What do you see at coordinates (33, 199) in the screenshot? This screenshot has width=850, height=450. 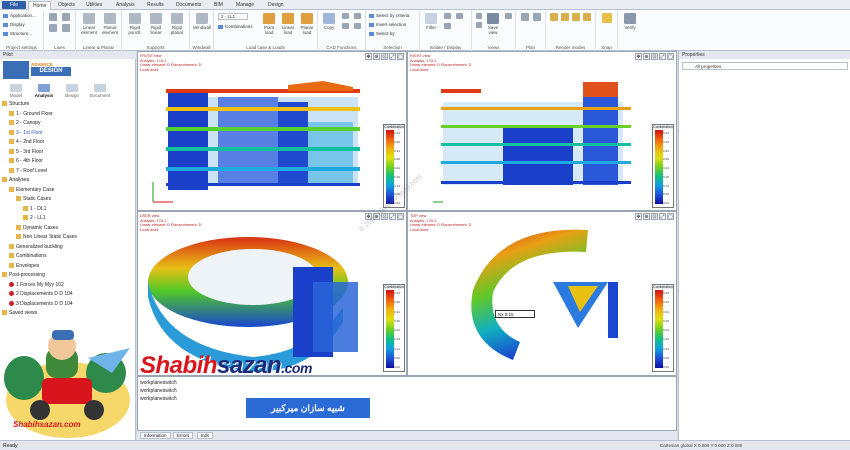 I see `tree-item: Static Cases` at bounding box center [33, 199].